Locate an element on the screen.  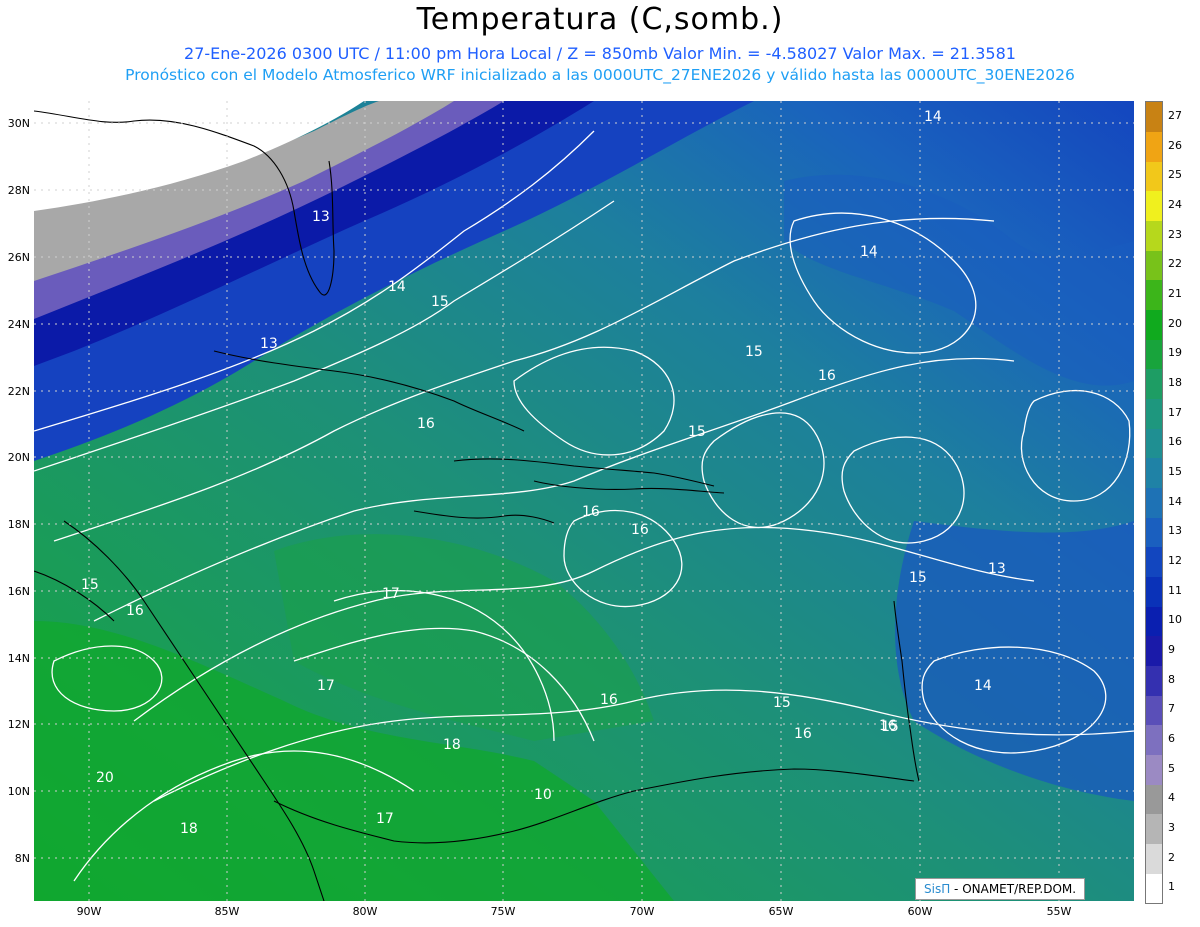
lon-label: 60W is located at coordinates (920, 911).